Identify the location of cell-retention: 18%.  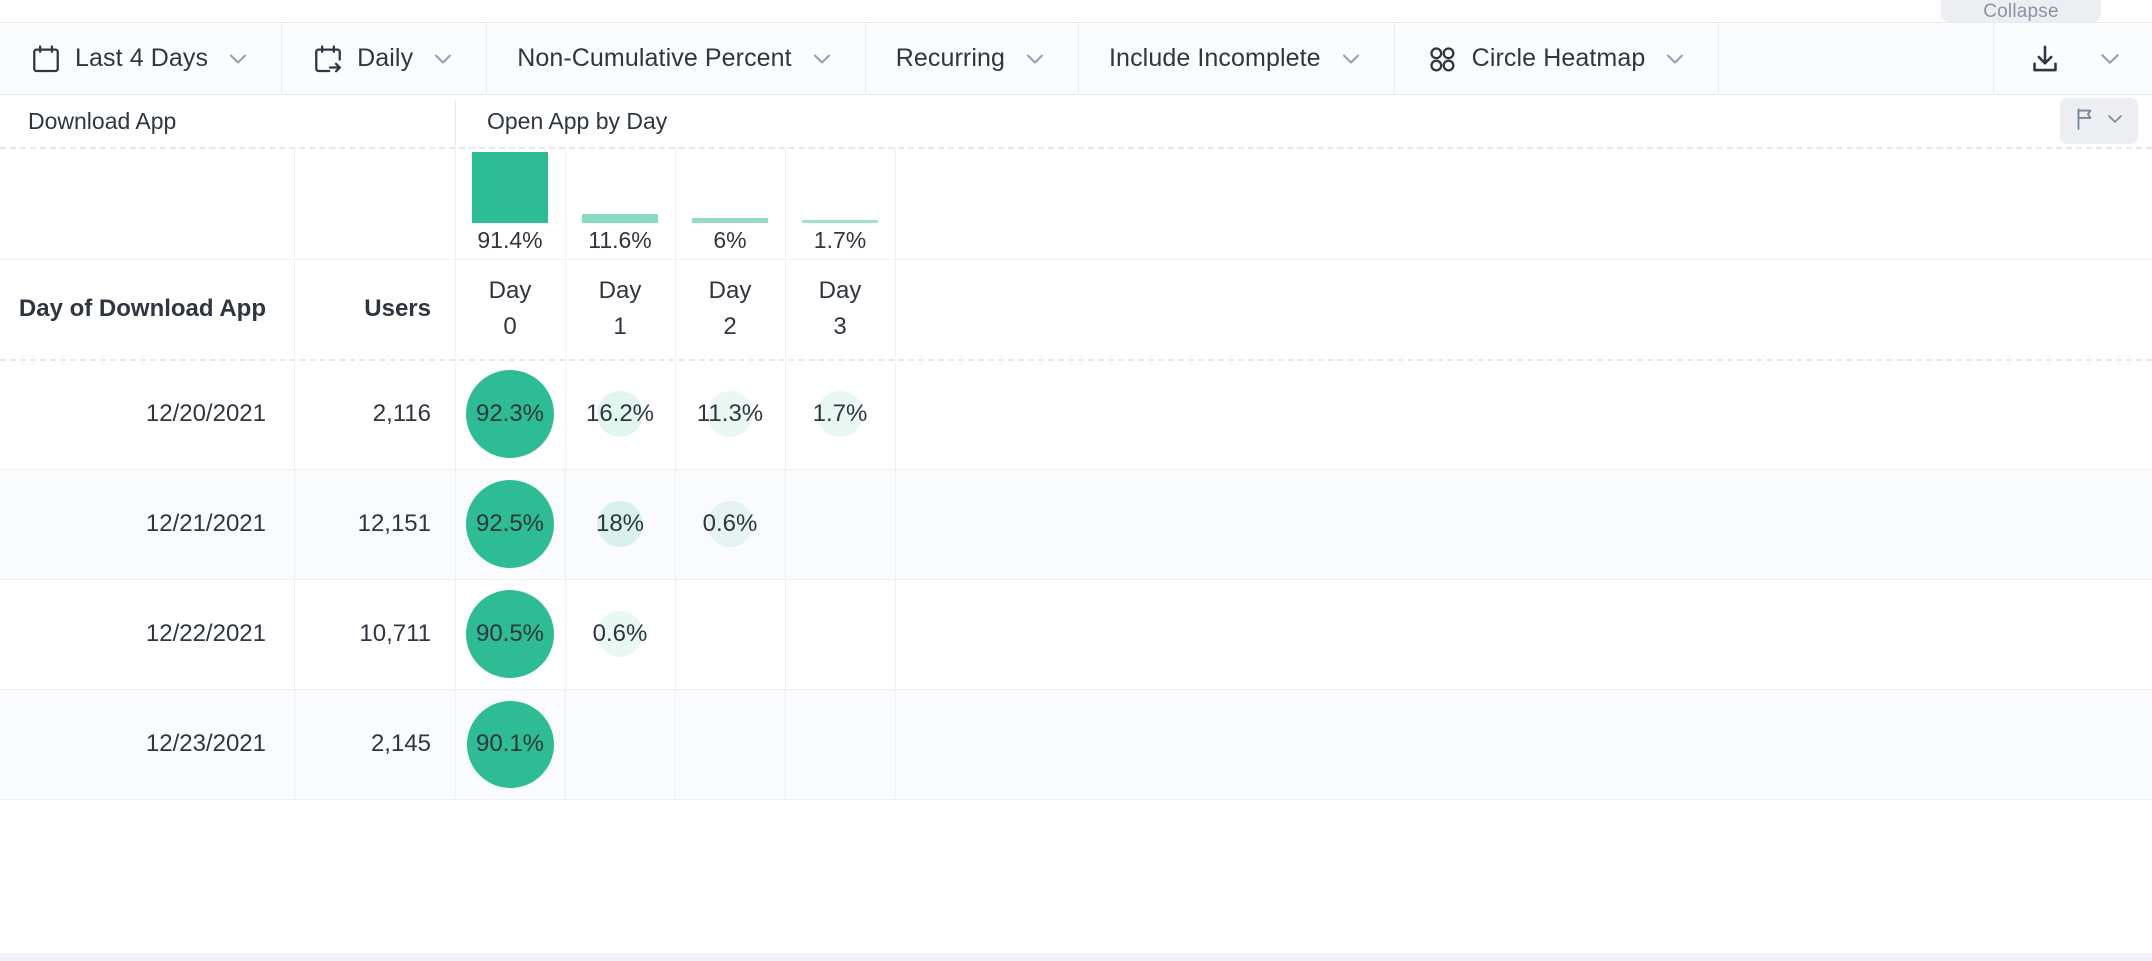
(620, 524).